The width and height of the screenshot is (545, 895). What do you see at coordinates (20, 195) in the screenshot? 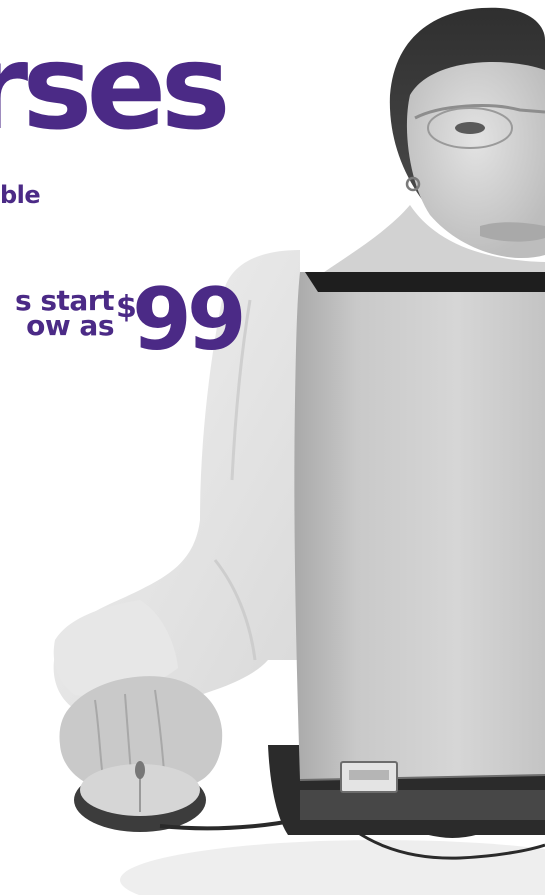
I see `subhead-text: ble` at bounding box center [20, 195].